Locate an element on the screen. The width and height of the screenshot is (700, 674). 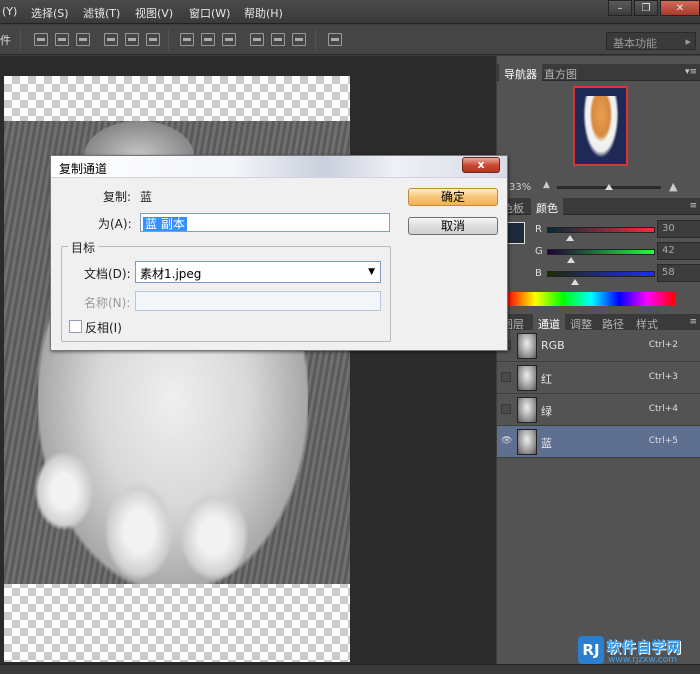
distribute-hcenter-icon is located at coordinates (278, 39).